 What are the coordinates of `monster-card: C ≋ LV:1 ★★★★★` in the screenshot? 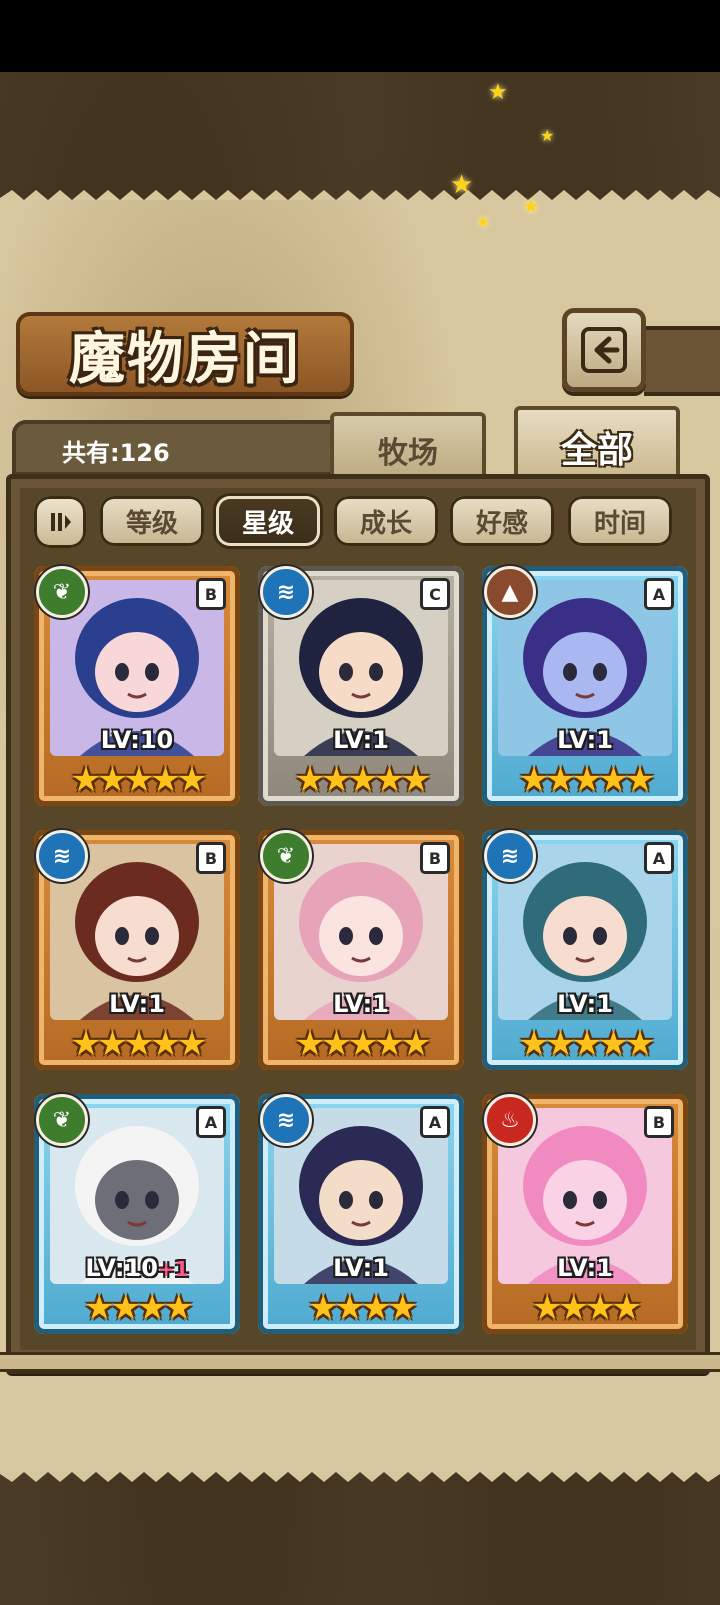 It's located at (361, 686).